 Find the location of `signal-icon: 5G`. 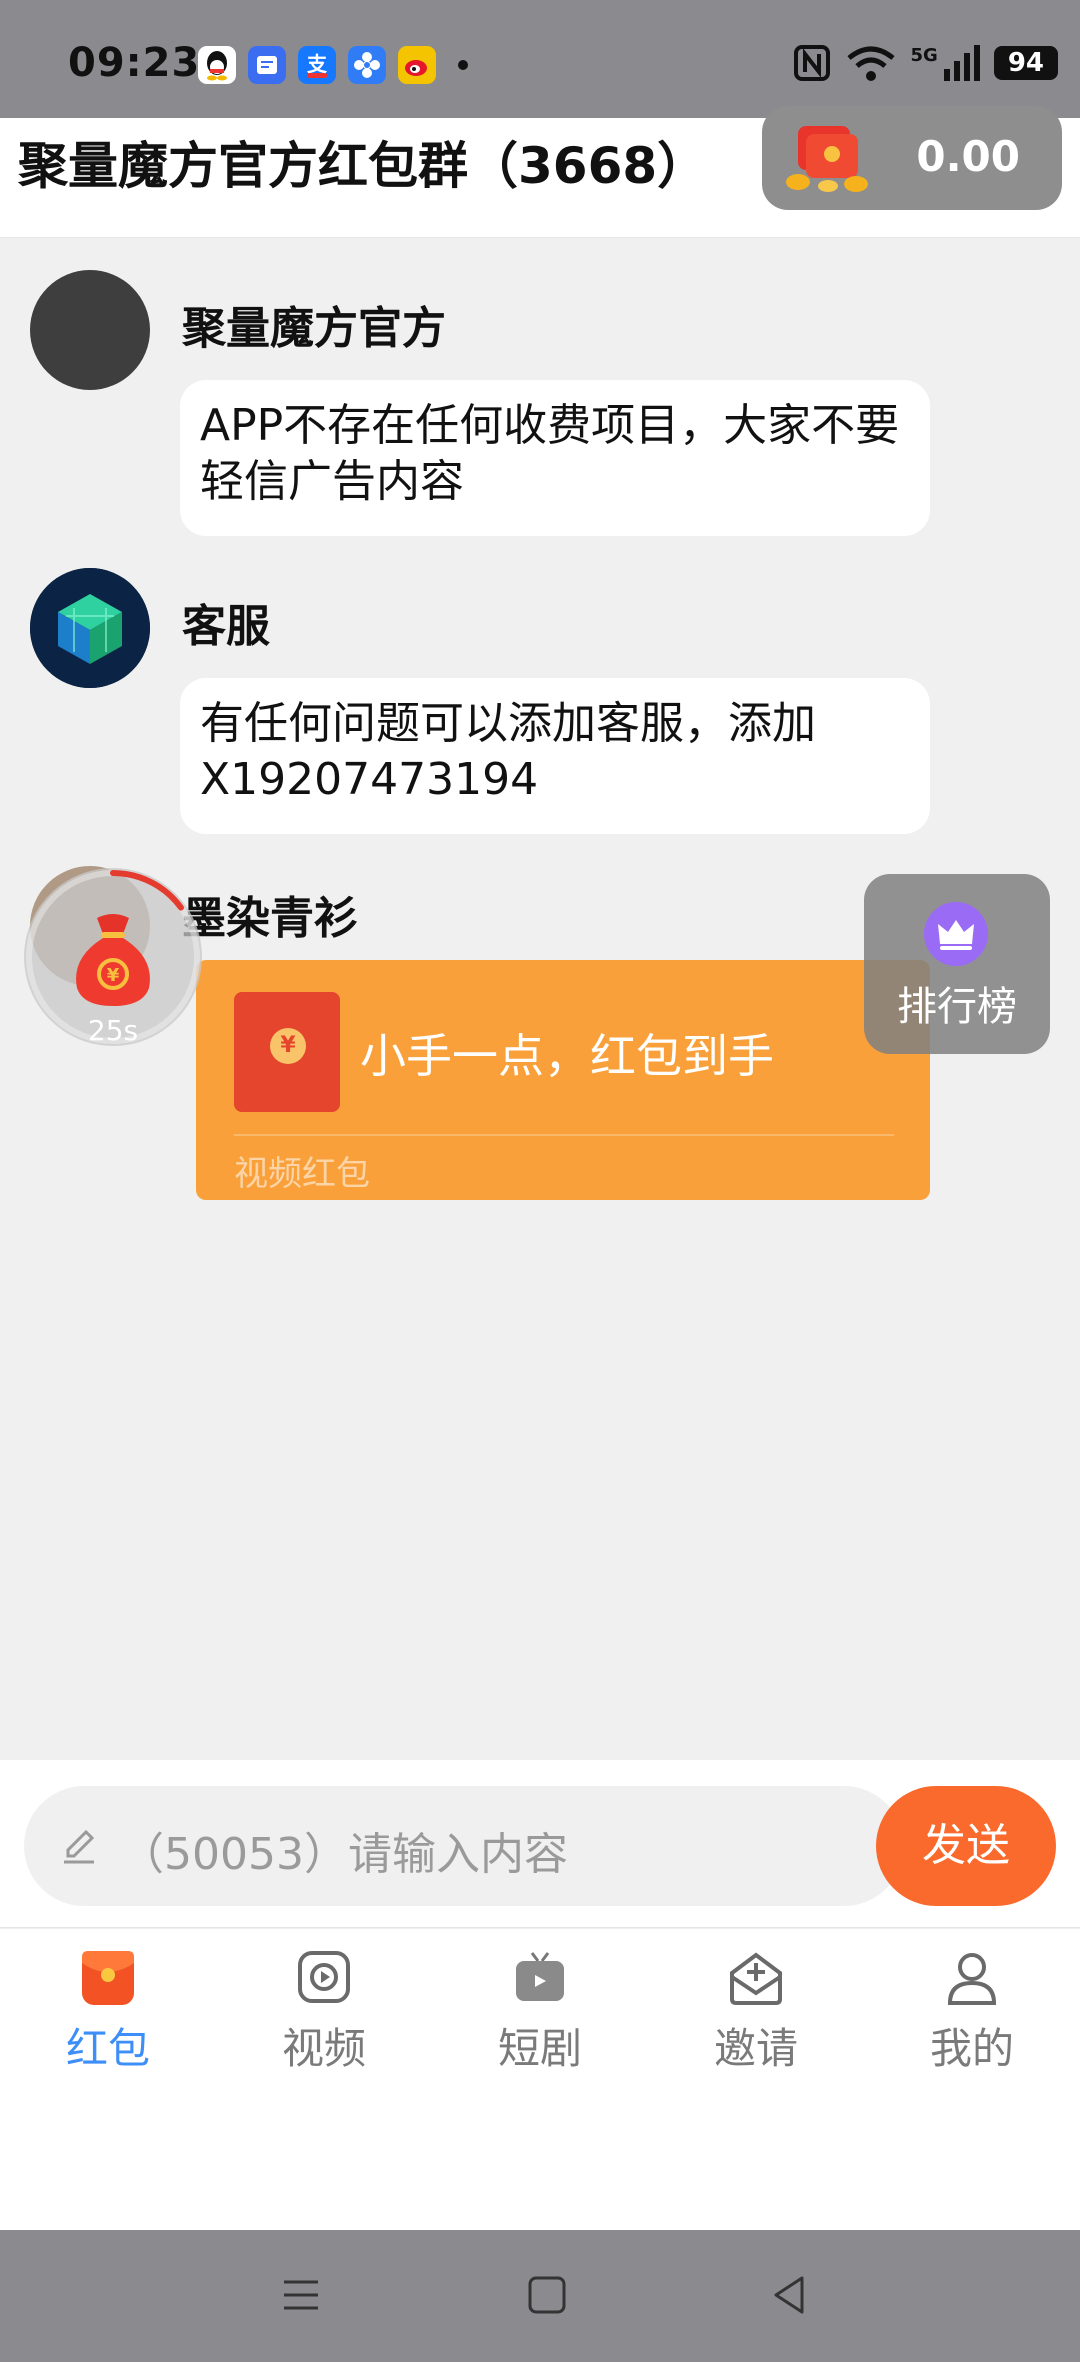

signal-icon: 5G is located at coordinates (945, 63).